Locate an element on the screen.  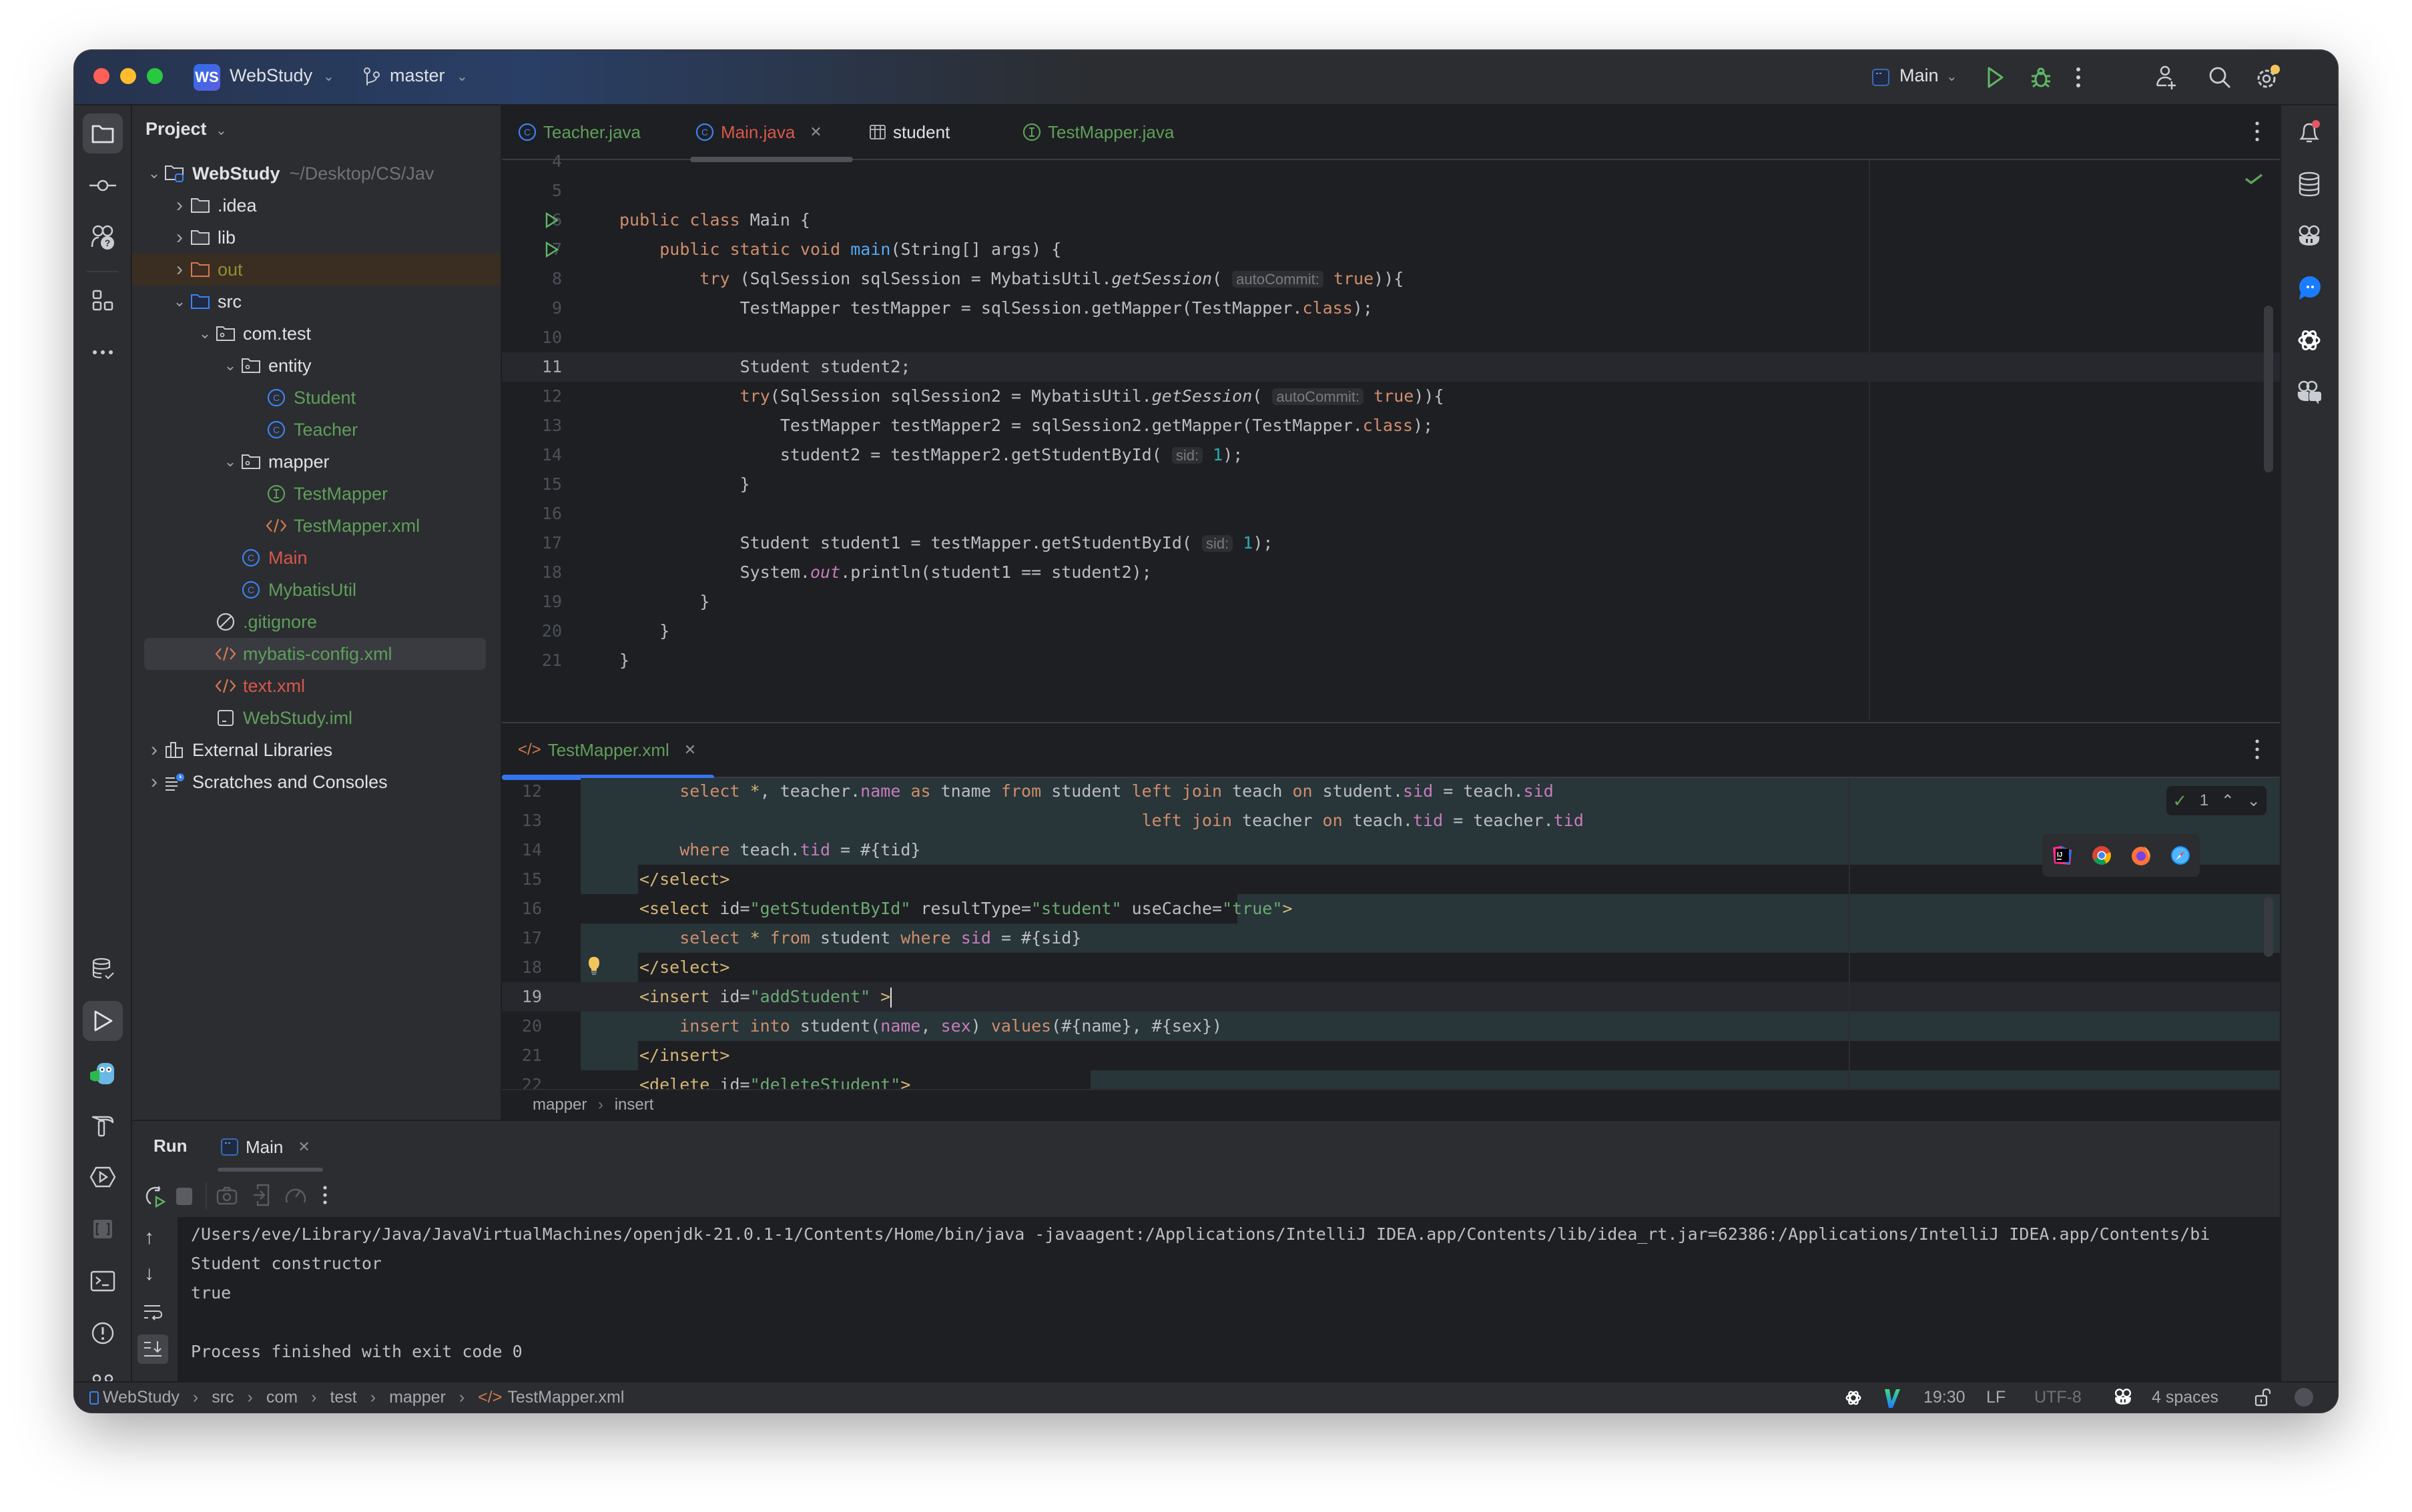
editor-scrollbar is located at coordinates (2268, 389).